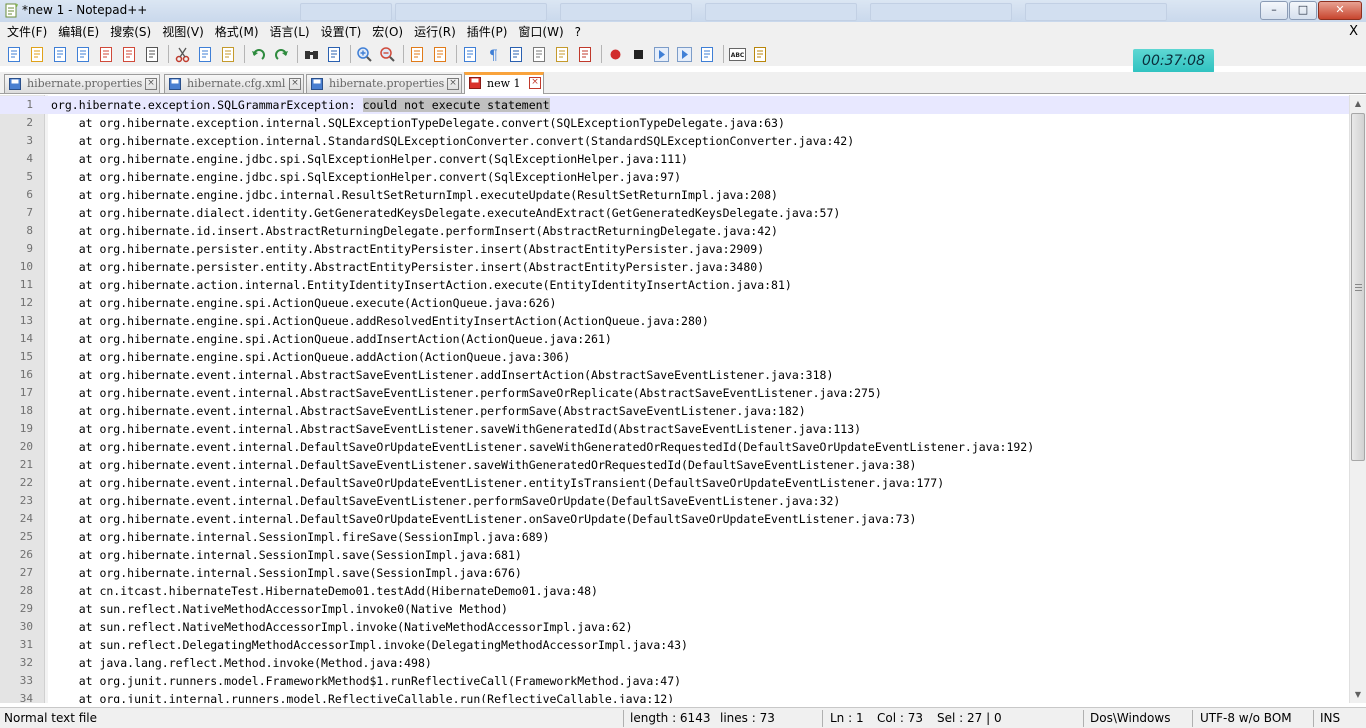 The height and width of the screenshot is (728, 1366). What do you see at coordinates (340, 32) in the screenshot?
I see `menu-item-6: 设置(T)` at bounding box center [340, 32].